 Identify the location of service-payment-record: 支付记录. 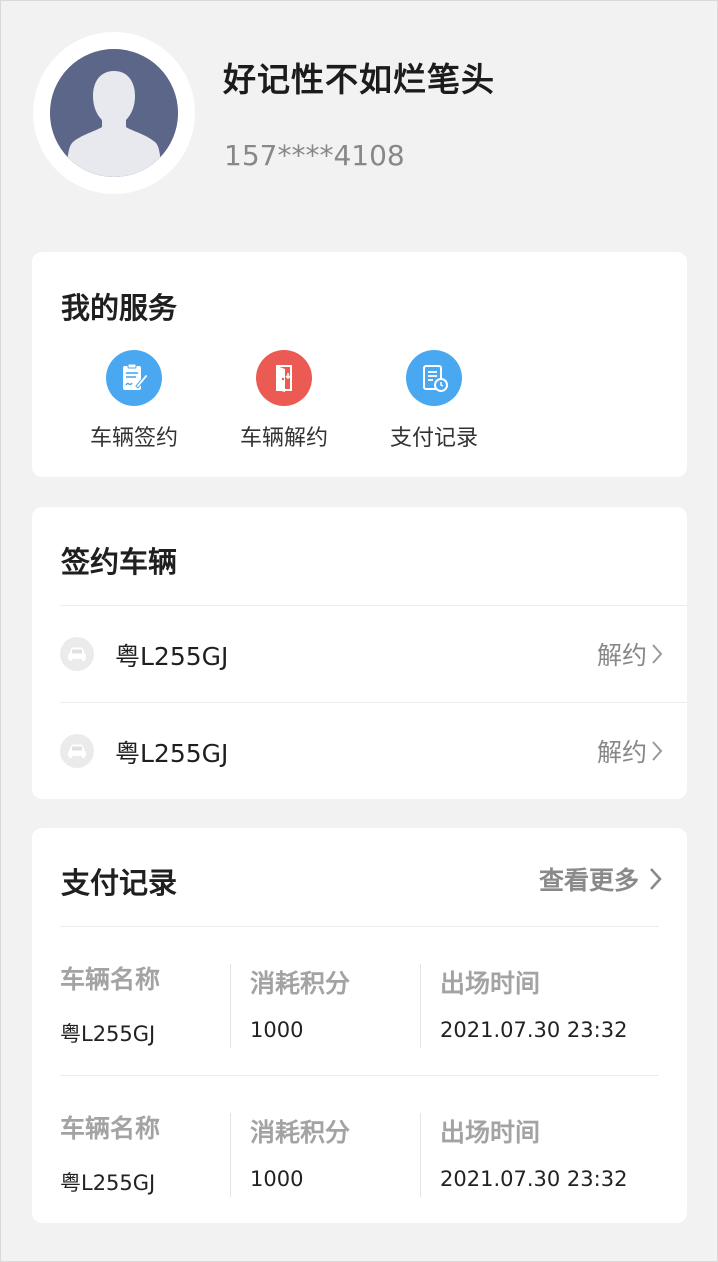
(434, 401).